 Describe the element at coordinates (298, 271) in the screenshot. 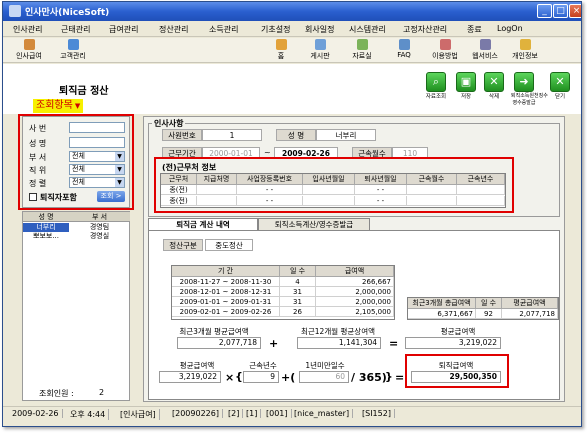

I see `pay-header: 일 수` at that location.